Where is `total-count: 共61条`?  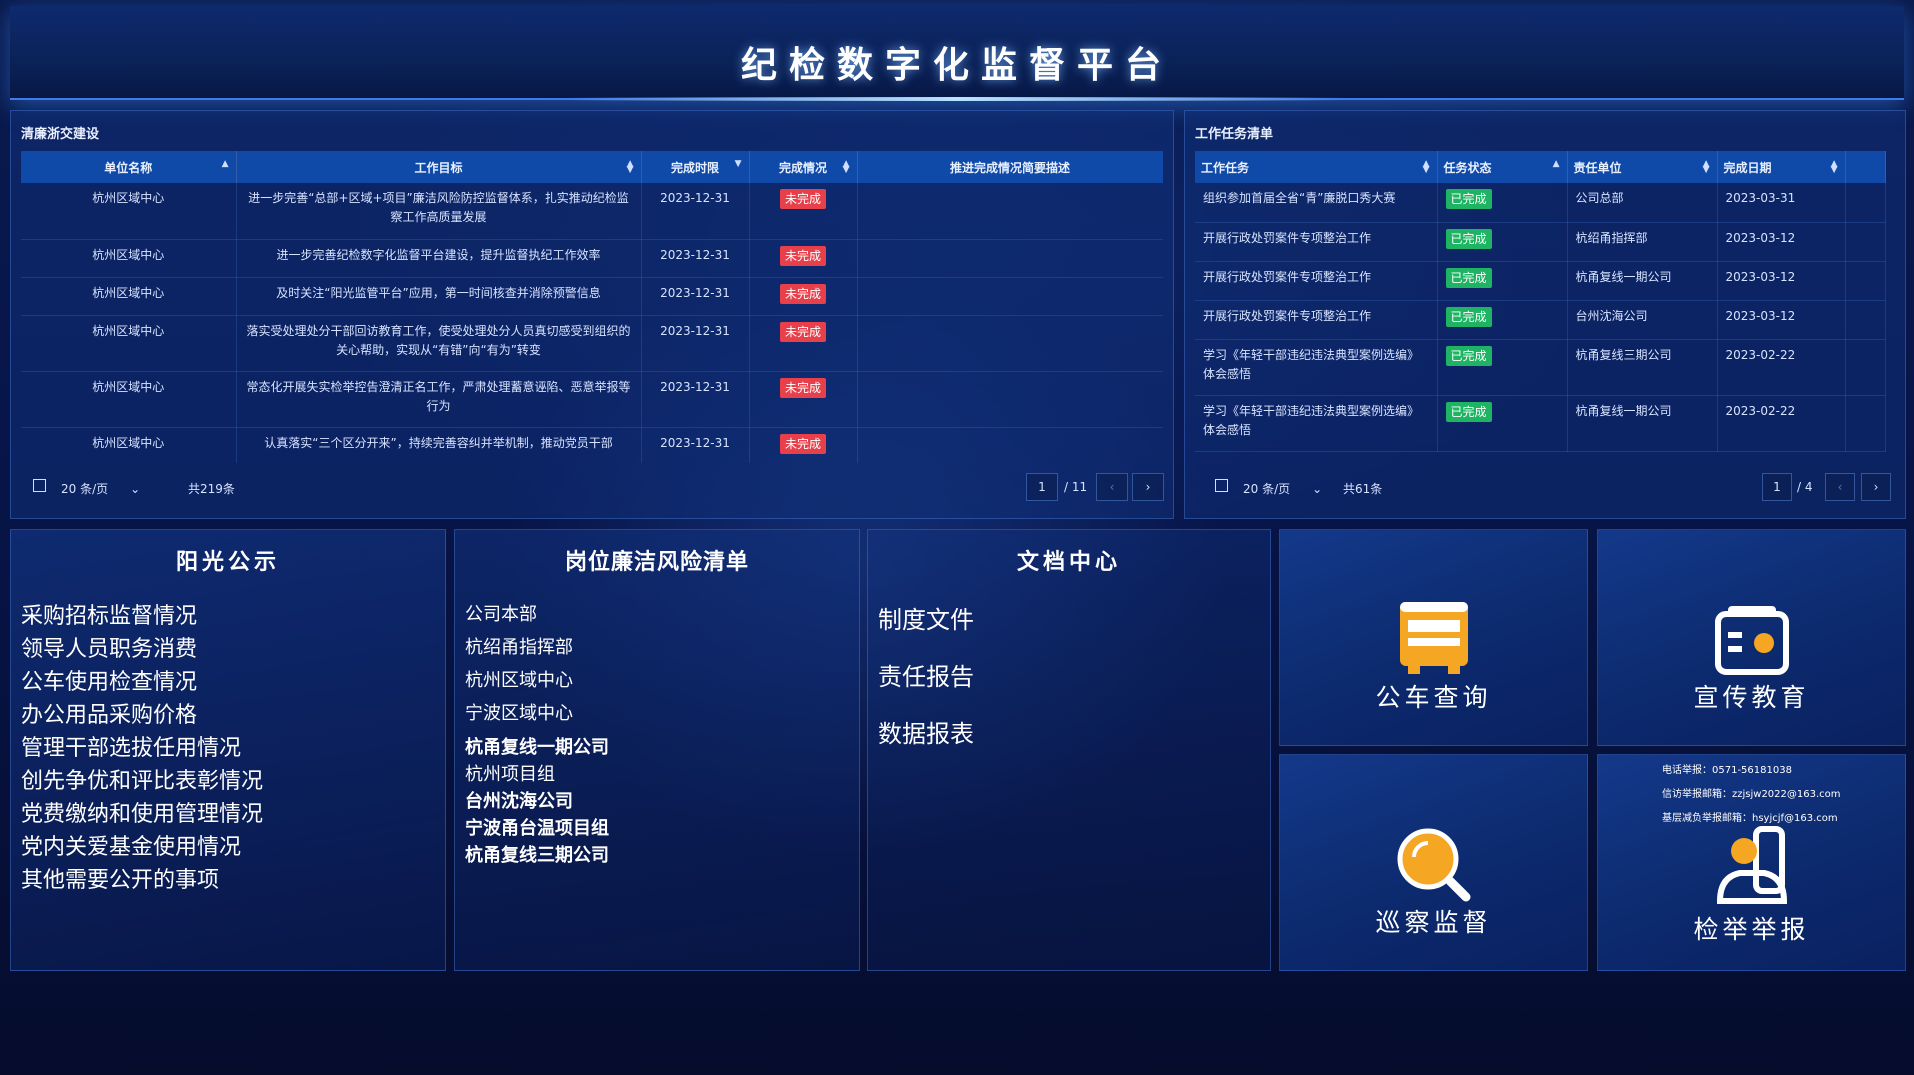 total-count: 共61条 is located at coordinates (1363, 489).